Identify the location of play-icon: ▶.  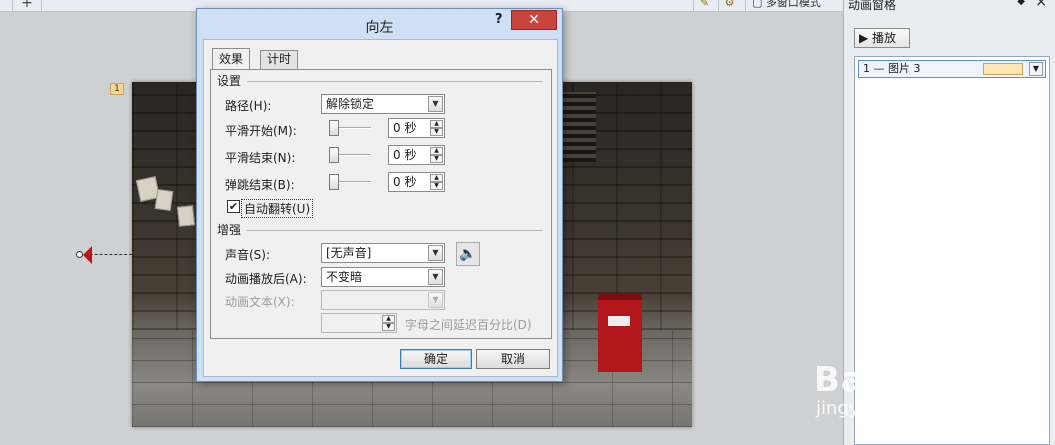
(866, 38).